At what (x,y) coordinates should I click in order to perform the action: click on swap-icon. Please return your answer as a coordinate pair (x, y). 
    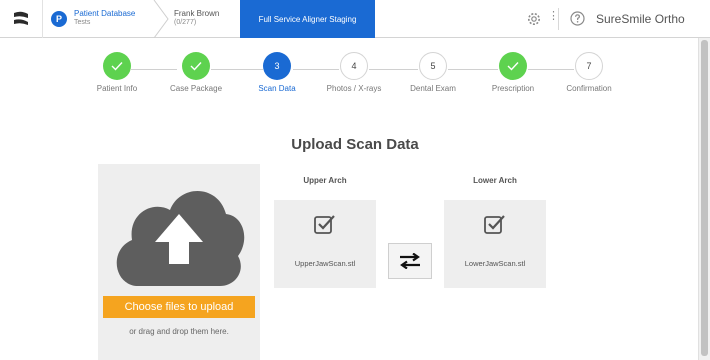
    Looking at the image, I should click on (410, 261).